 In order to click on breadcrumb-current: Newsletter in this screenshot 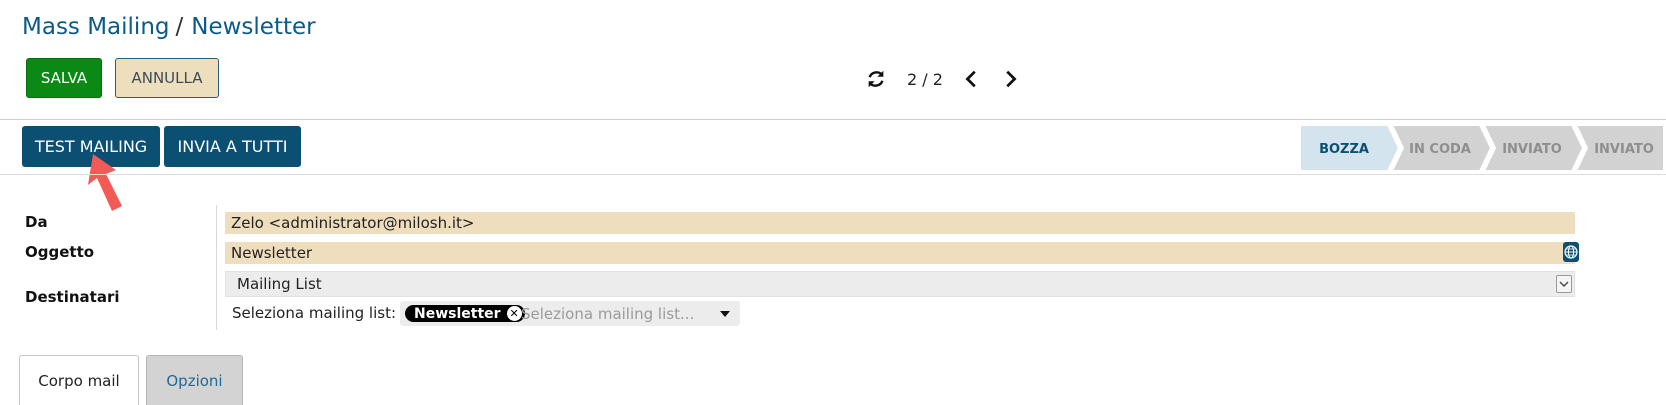, I will do `click(253, 27)`.